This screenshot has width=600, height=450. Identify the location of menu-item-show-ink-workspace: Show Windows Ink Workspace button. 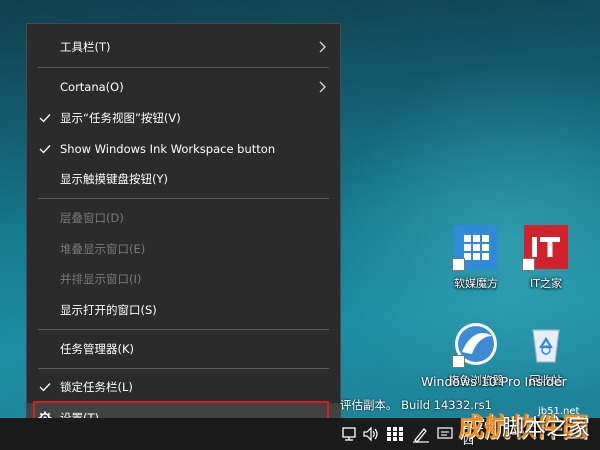
(183, 149).